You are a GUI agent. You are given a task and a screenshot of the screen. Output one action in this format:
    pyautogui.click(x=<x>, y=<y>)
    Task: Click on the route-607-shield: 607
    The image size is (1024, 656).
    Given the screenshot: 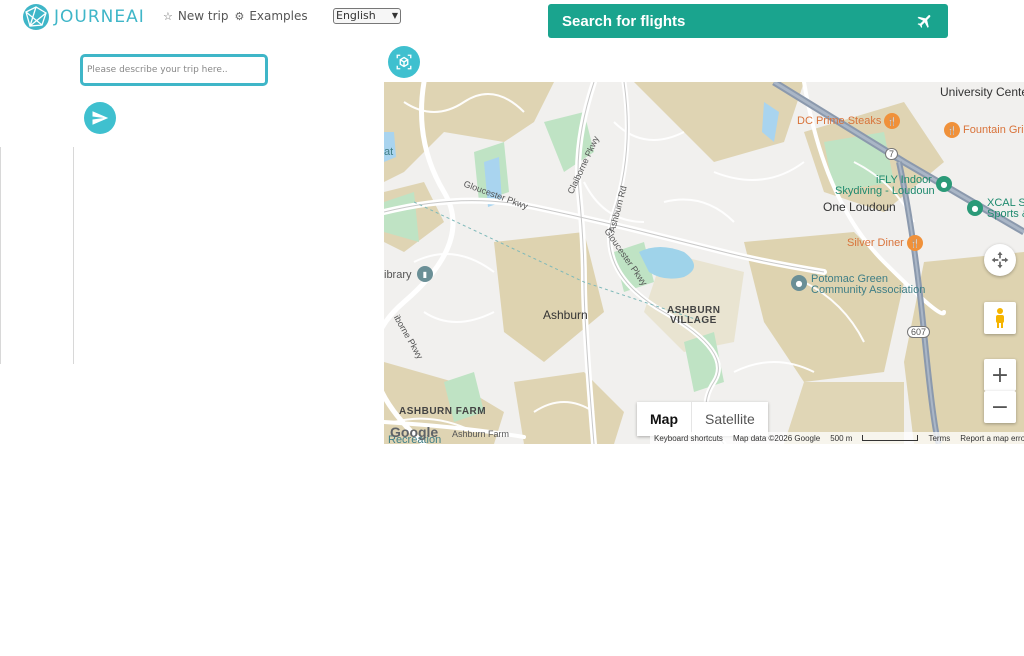 What is the action you would take?
    pyautogui.click(x=919, y=332)
    